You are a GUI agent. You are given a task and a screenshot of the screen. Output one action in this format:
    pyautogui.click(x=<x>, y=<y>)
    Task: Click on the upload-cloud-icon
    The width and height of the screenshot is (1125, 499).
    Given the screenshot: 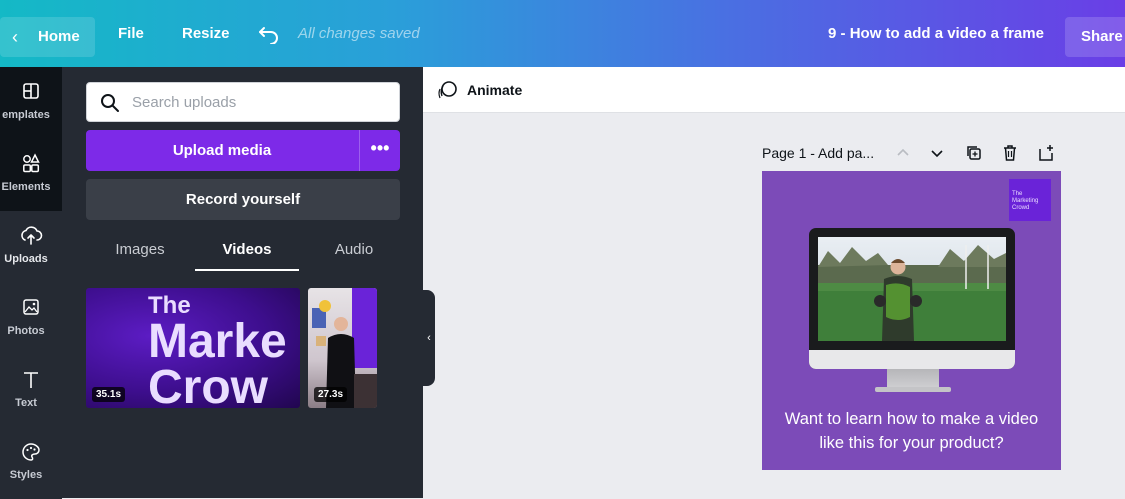 What is the action you would take?
    pyautogui.click(x=32, y=235)
    